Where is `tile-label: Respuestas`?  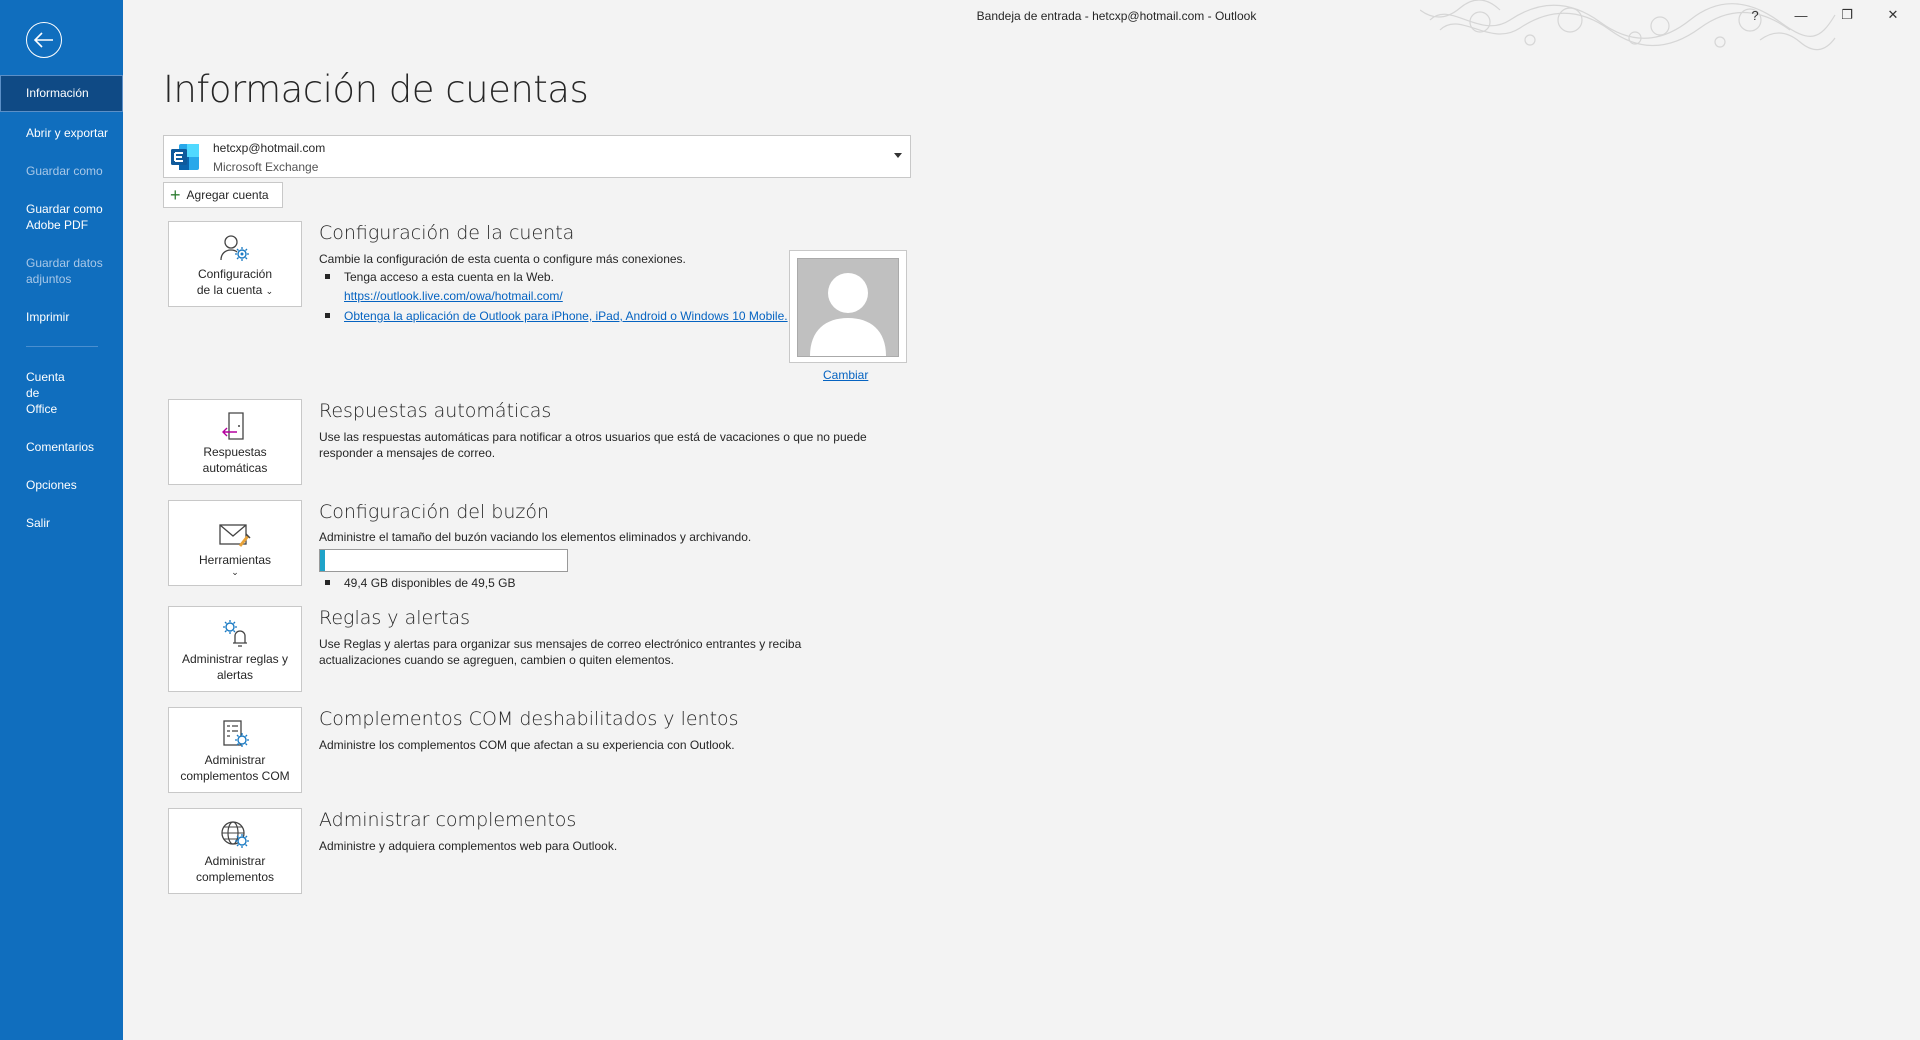
tile-label: Respuestas is located at coordinates (235, 452).